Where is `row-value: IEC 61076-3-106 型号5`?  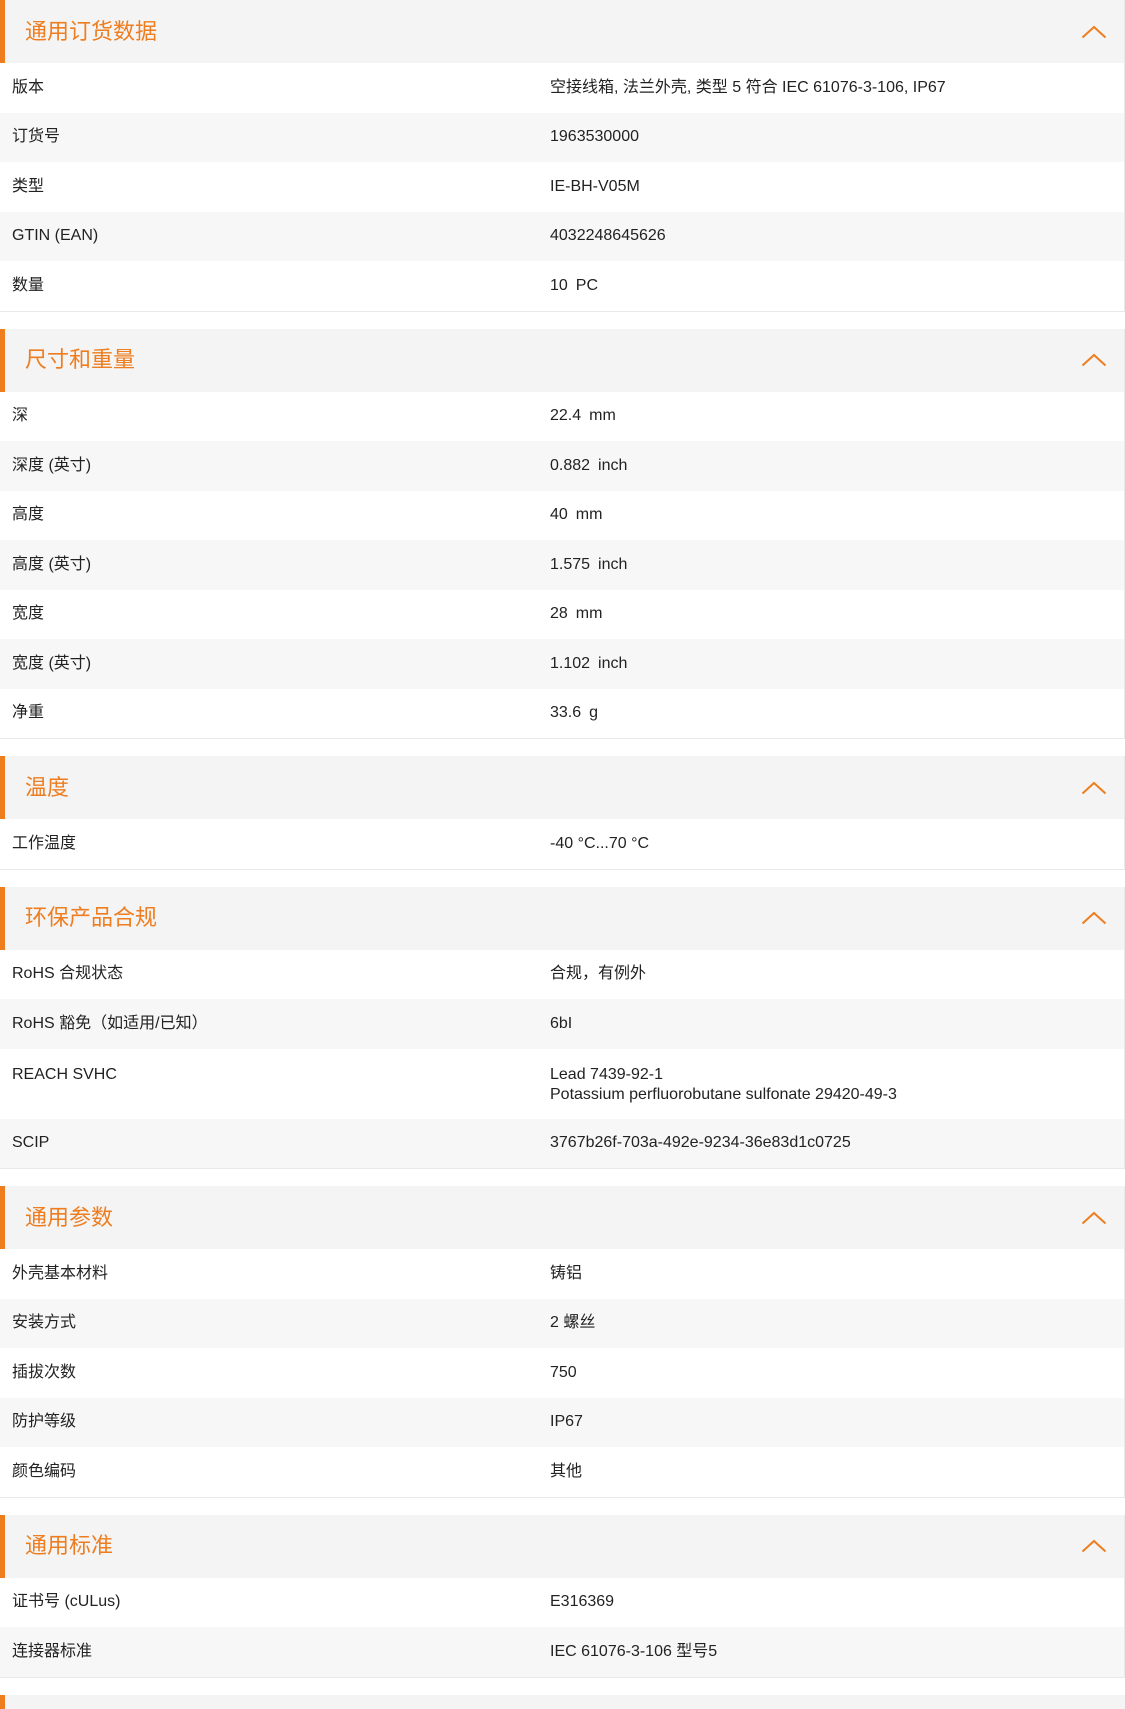 row-value: IEC 61076-3-106 型号5 is located at coordinates (634, 1651).